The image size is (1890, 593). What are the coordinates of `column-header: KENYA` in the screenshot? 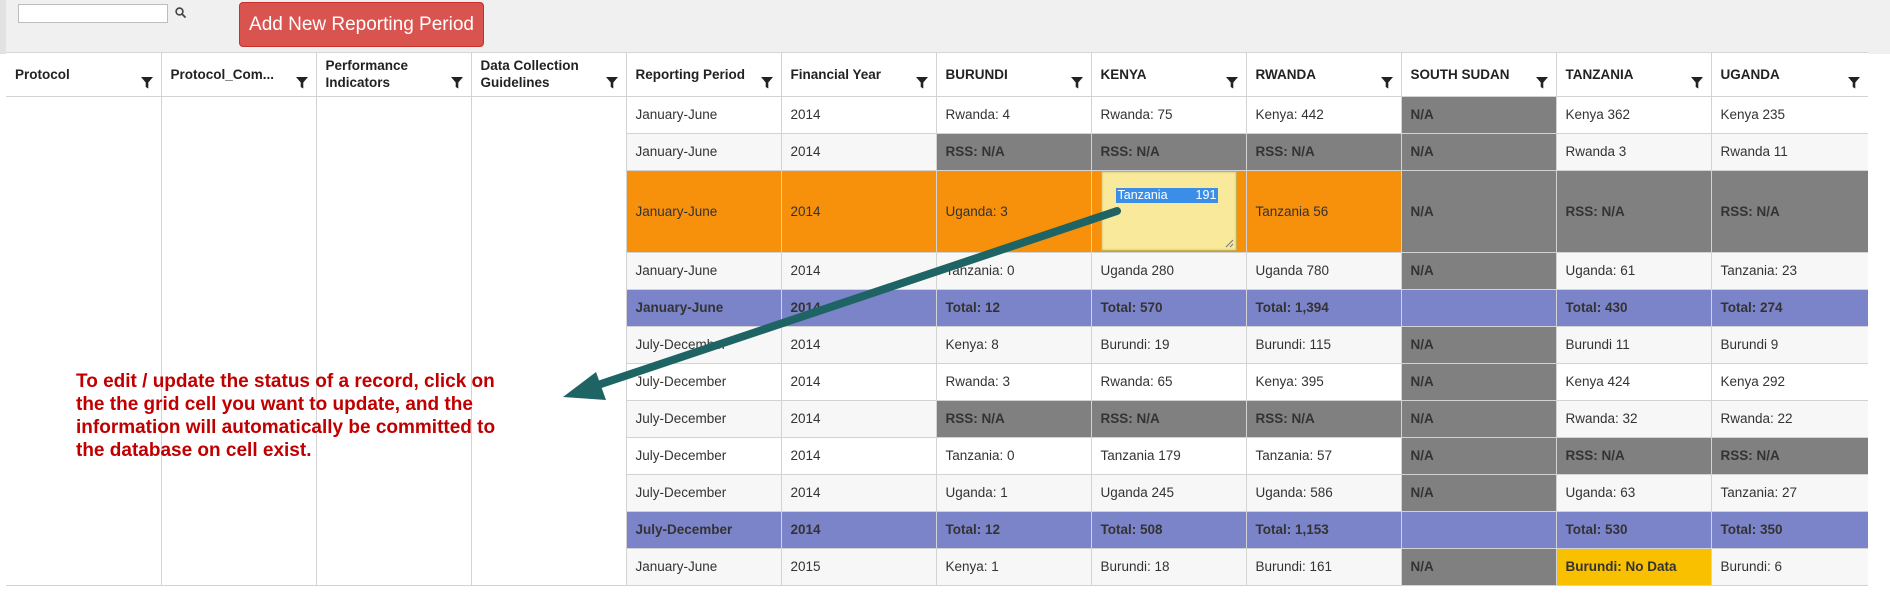 It's located at (1169, 75).